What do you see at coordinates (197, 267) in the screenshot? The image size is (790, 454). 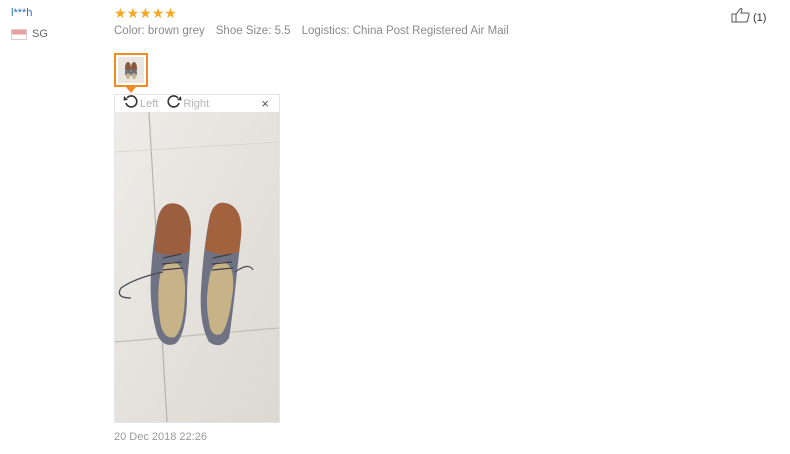 I see `review-photo` at bounding box center [197, 267].